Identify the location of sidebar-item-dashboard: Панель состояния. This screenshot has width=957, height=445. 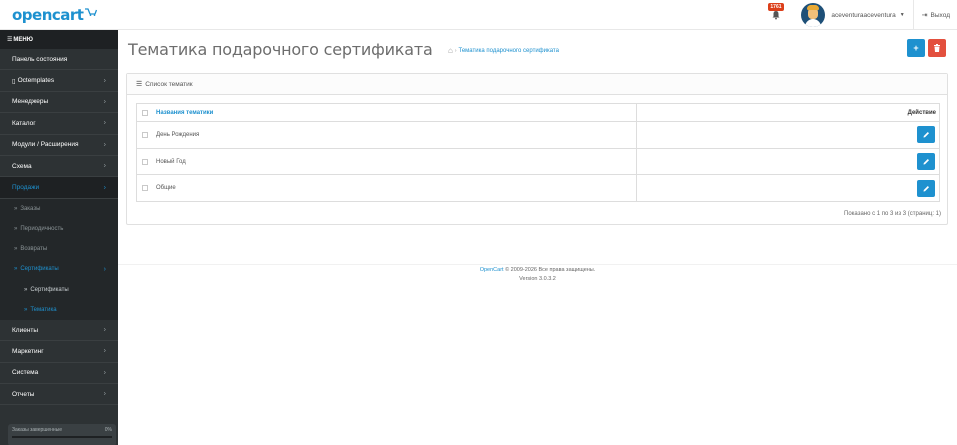
(59, 60).